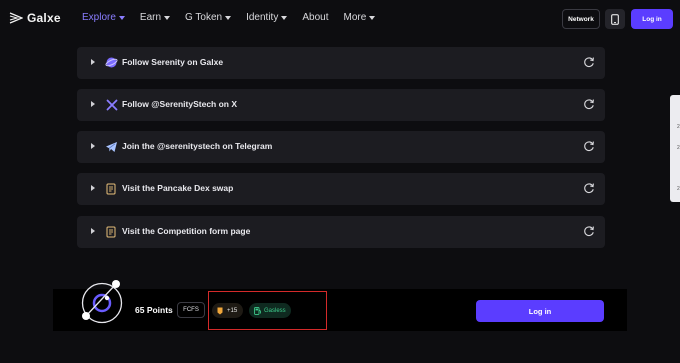  Describe the element at coordinates (178, 188) in the screenshot. I see `task-label: Visit the Pancake Dex swap` at that location.